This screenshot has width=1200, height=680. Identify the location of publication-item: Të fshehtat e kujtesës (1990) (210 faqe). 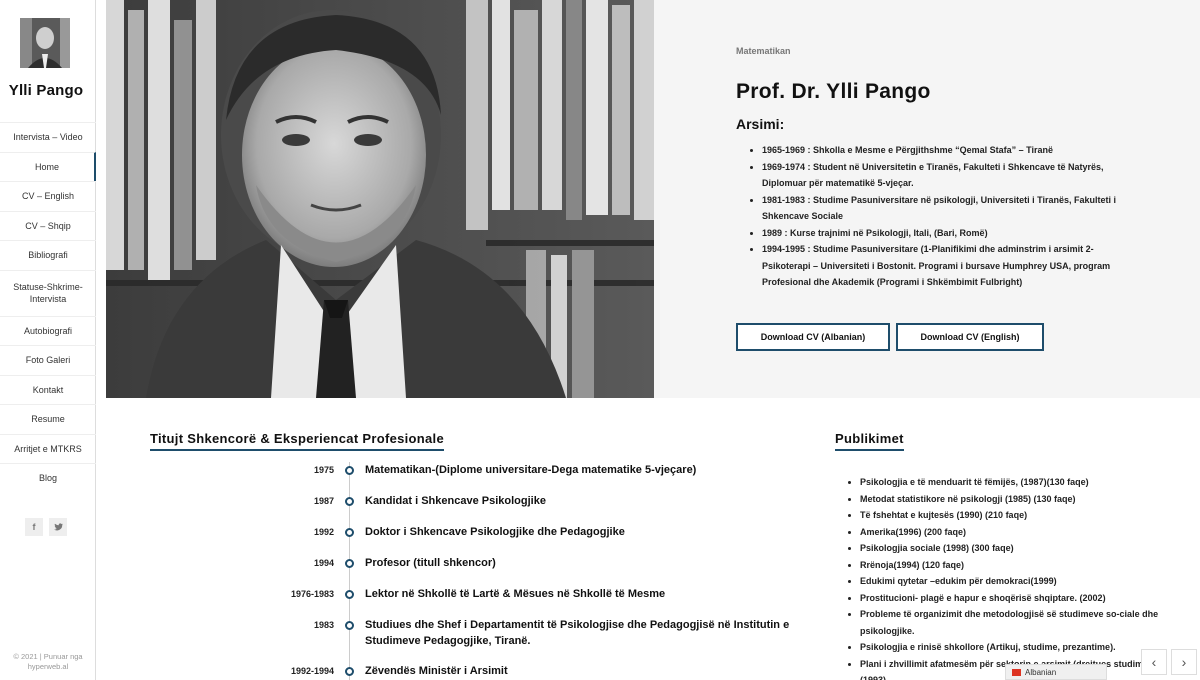
(1010, 515).